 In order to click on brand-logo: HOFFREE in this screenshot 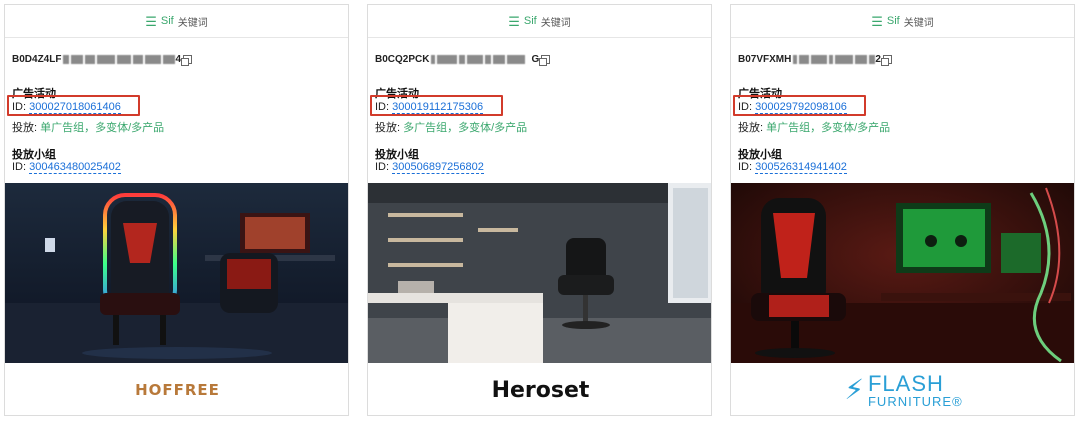, I will do `click(176, 389)`.